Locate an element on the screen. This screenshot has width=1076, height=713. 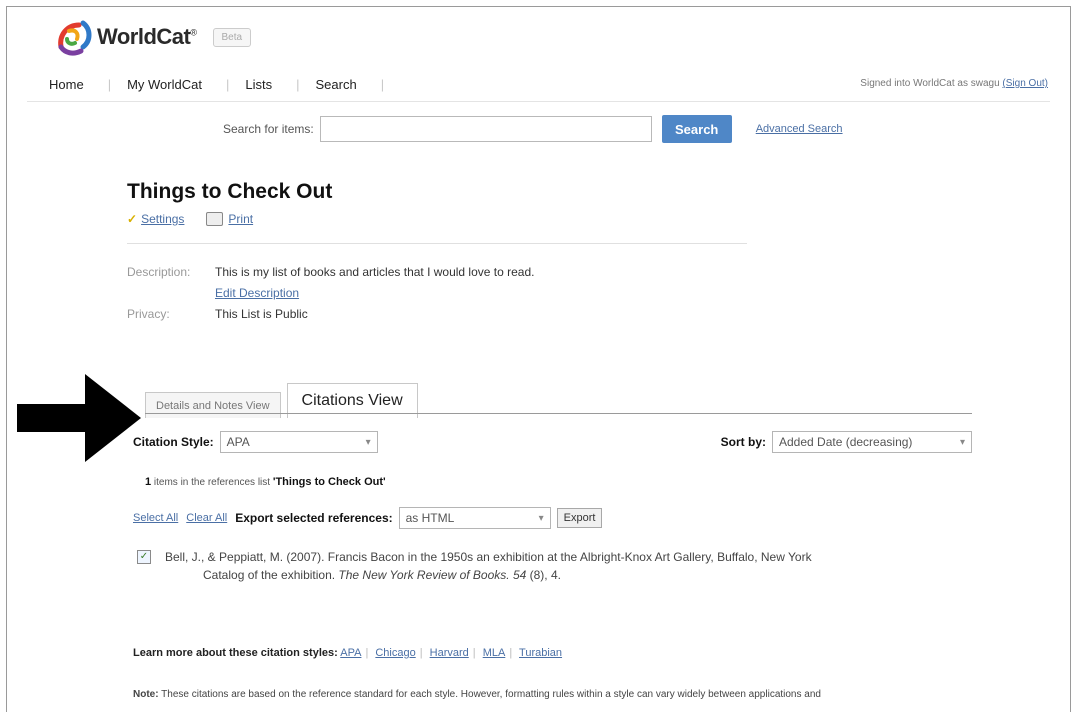
citation-checkbox: ✓ is located at coordinates (144, 557).